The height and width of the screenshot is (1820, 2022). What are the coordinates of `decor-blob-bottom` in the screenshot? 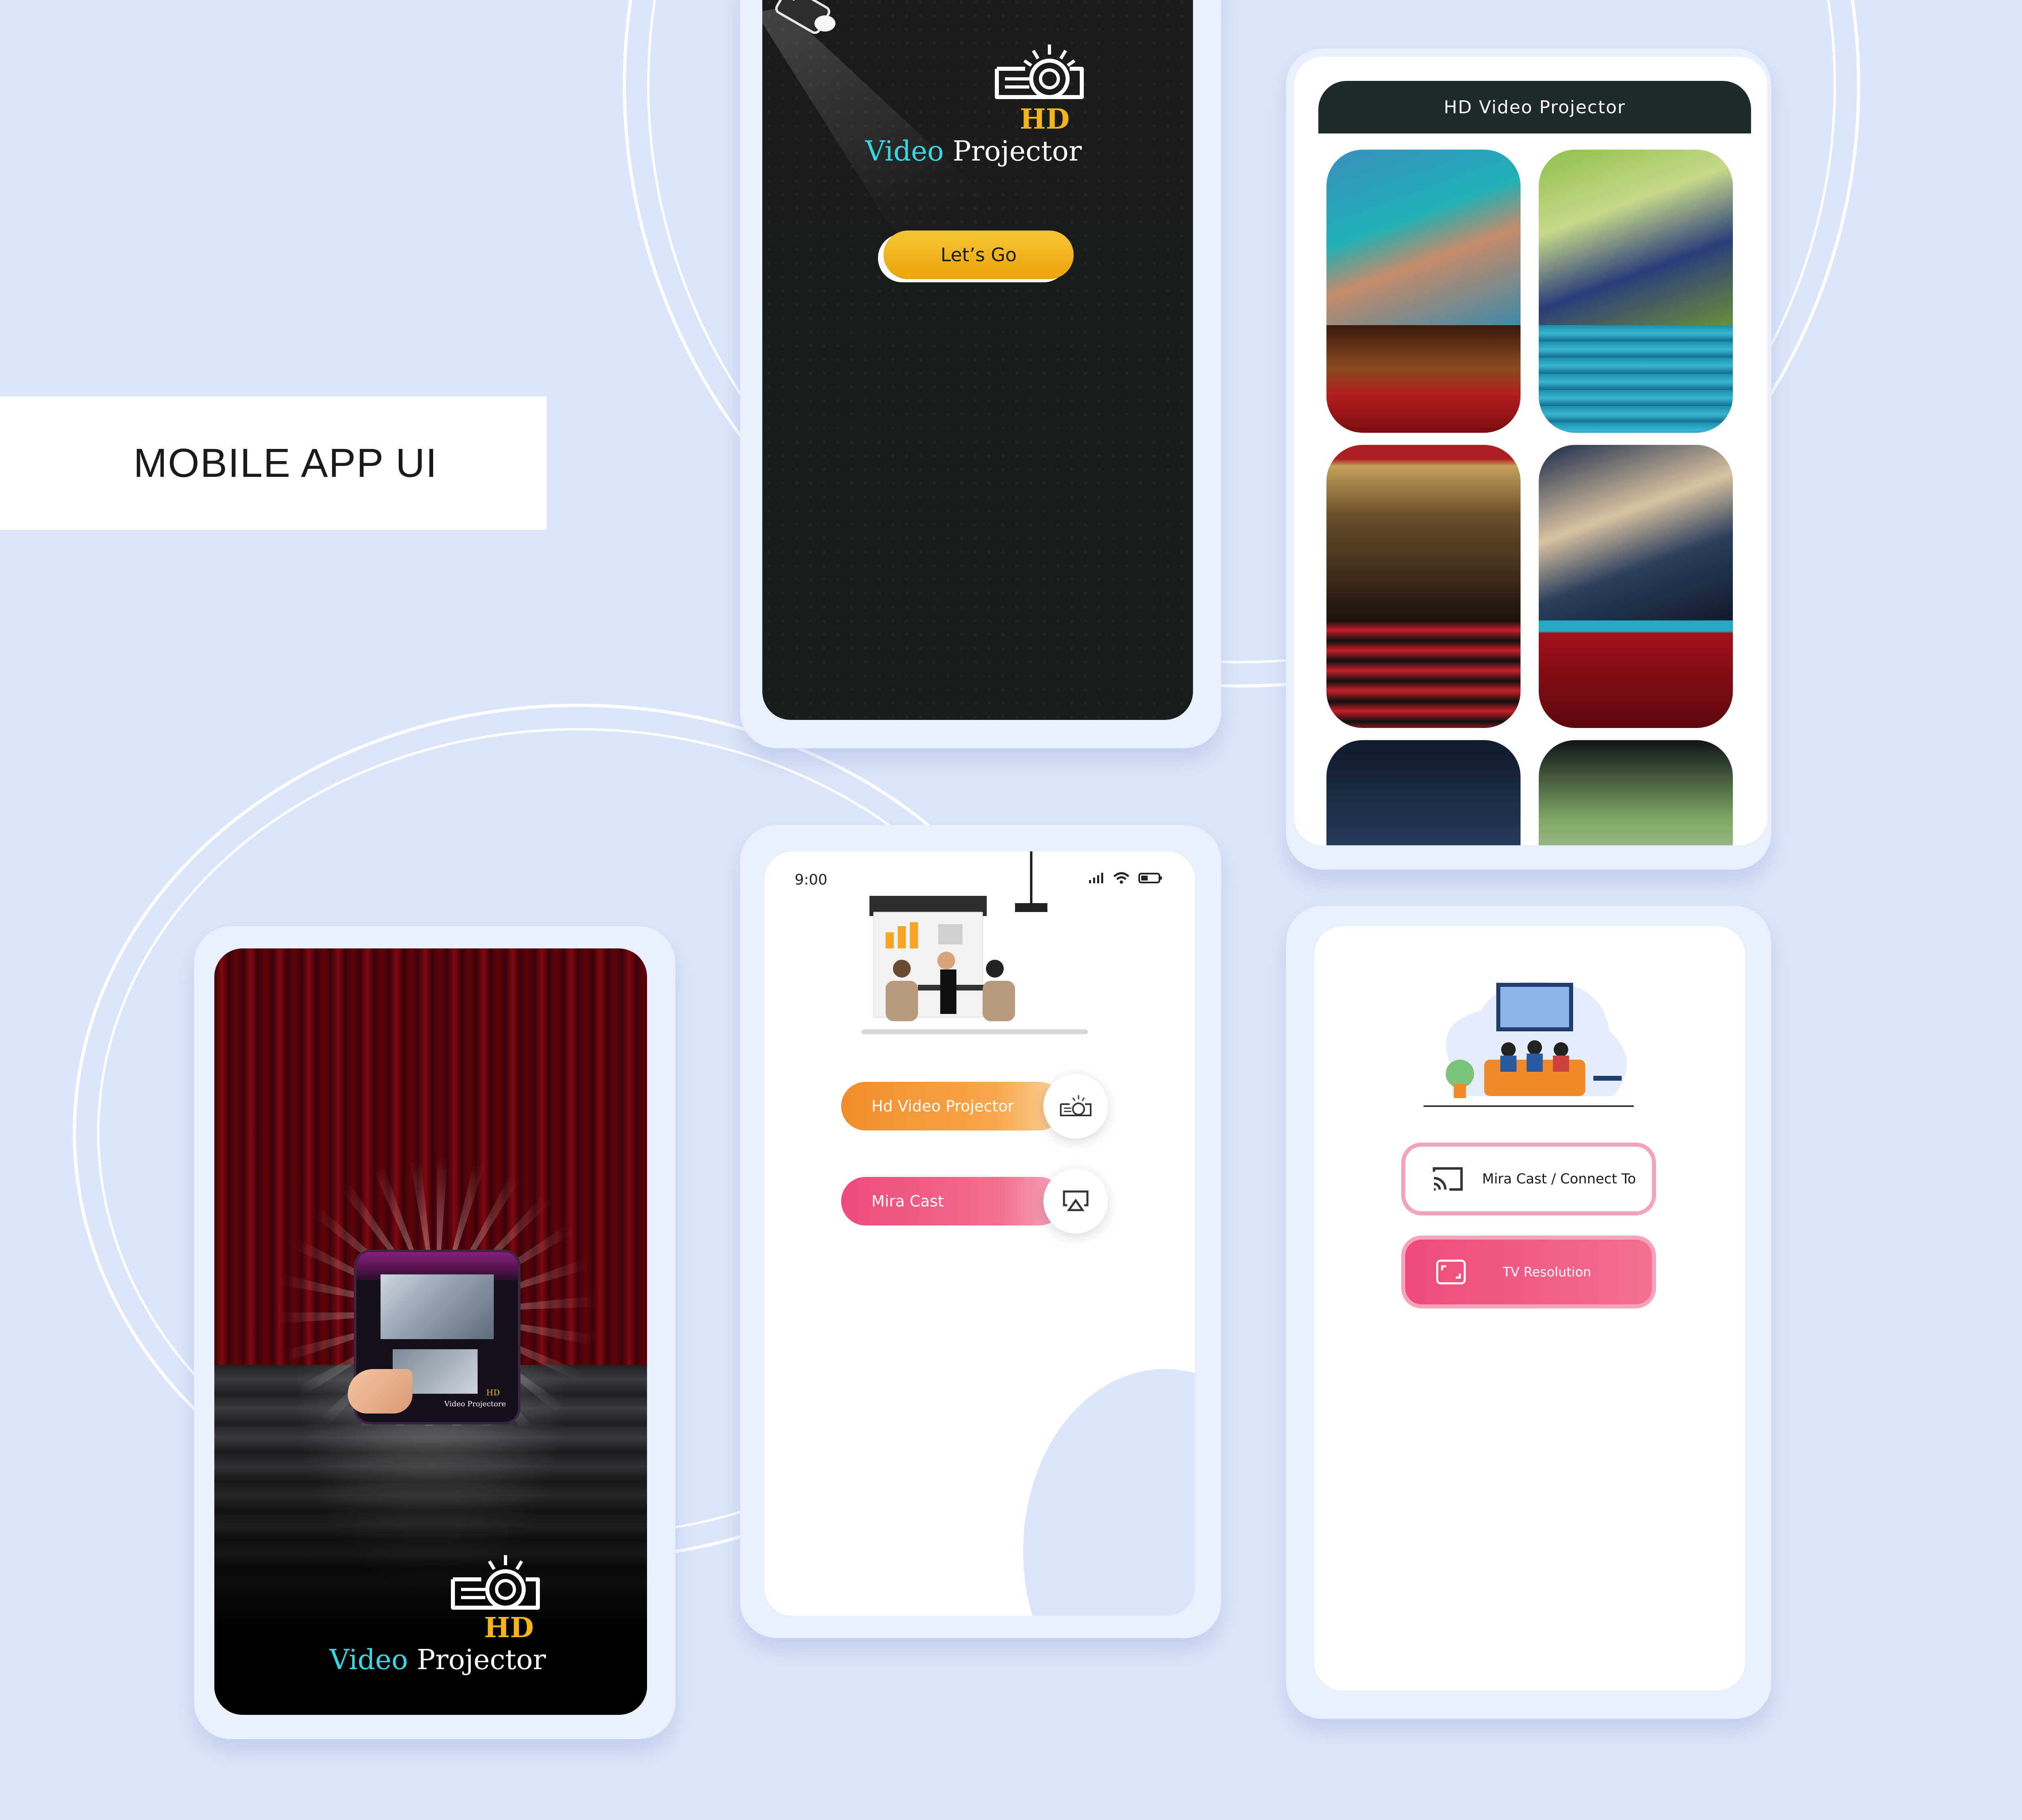 It's located at (1109, 1492).